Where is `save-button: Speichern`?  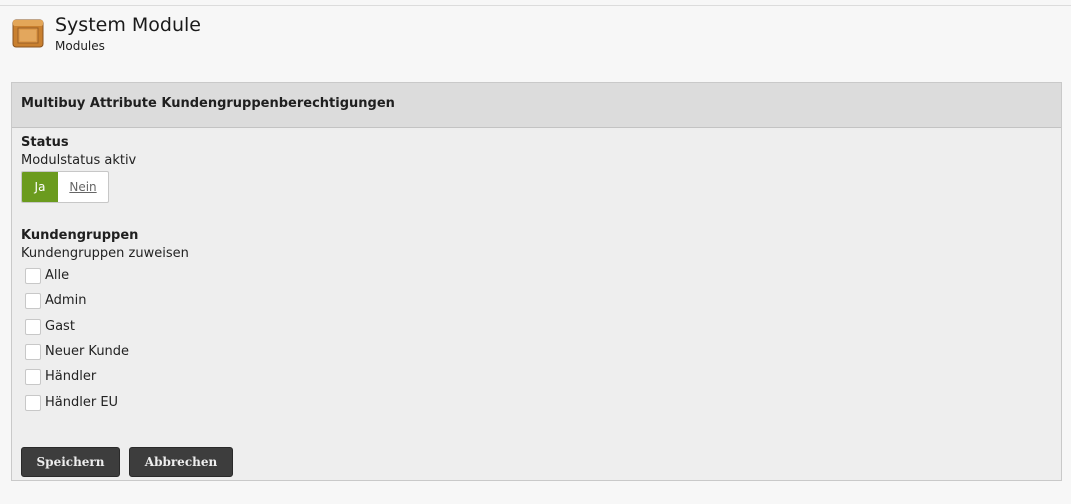
save-button: Speichern is located at coordinates (70, 462).